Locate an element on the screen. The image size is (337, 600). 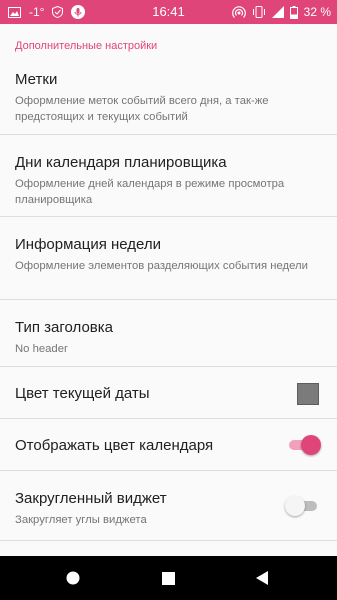
pref-title: Тип заголовка is located at coordinates (64, 327).